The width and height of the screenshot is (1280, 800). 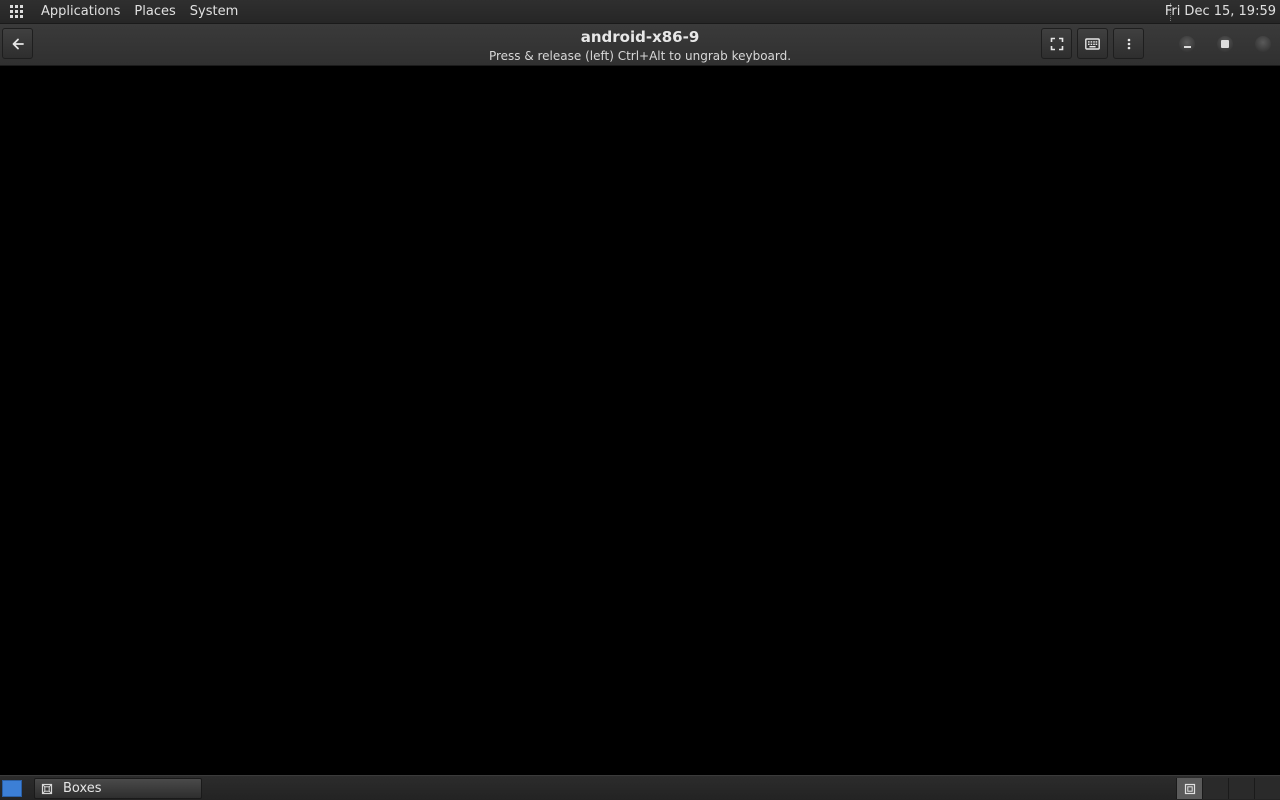 What do you see at coordinates (118, 788) in the screenshot?
I see `taskbar-item-boxes: Boxes` at bounding box center [118, 788].